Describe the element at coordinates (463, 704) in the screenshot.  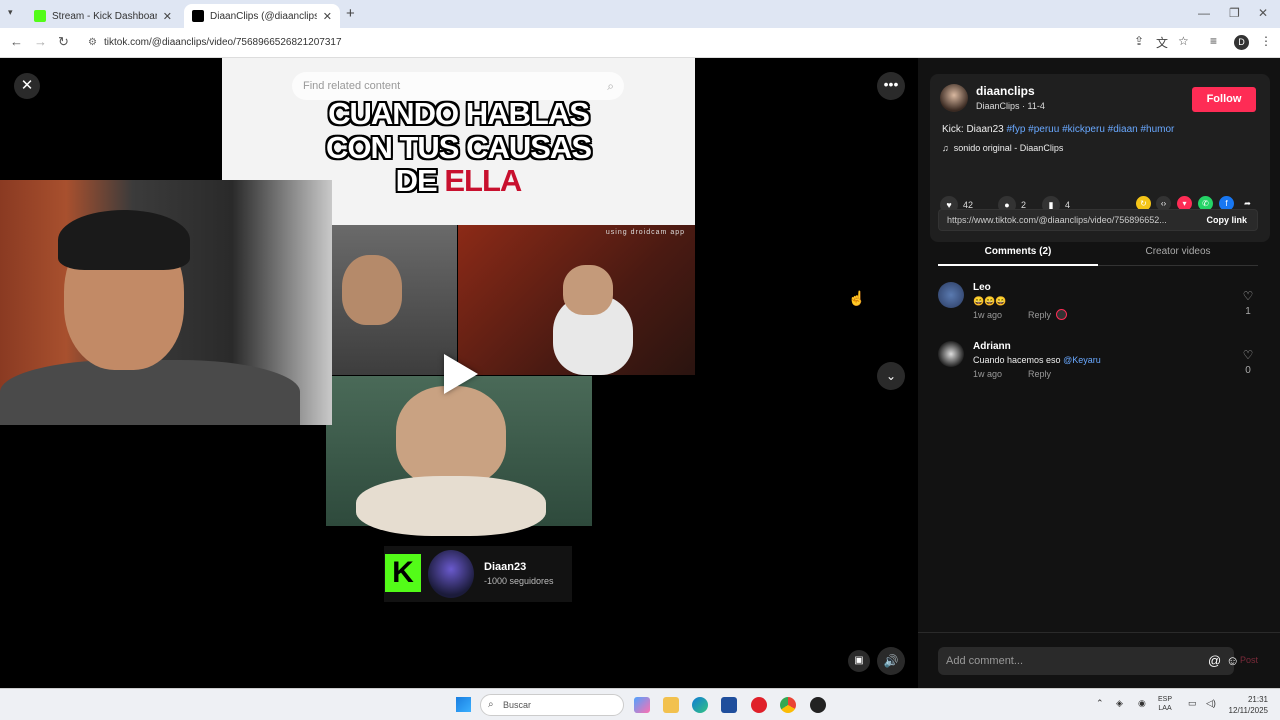
I see `windows-start-icon` at that location.